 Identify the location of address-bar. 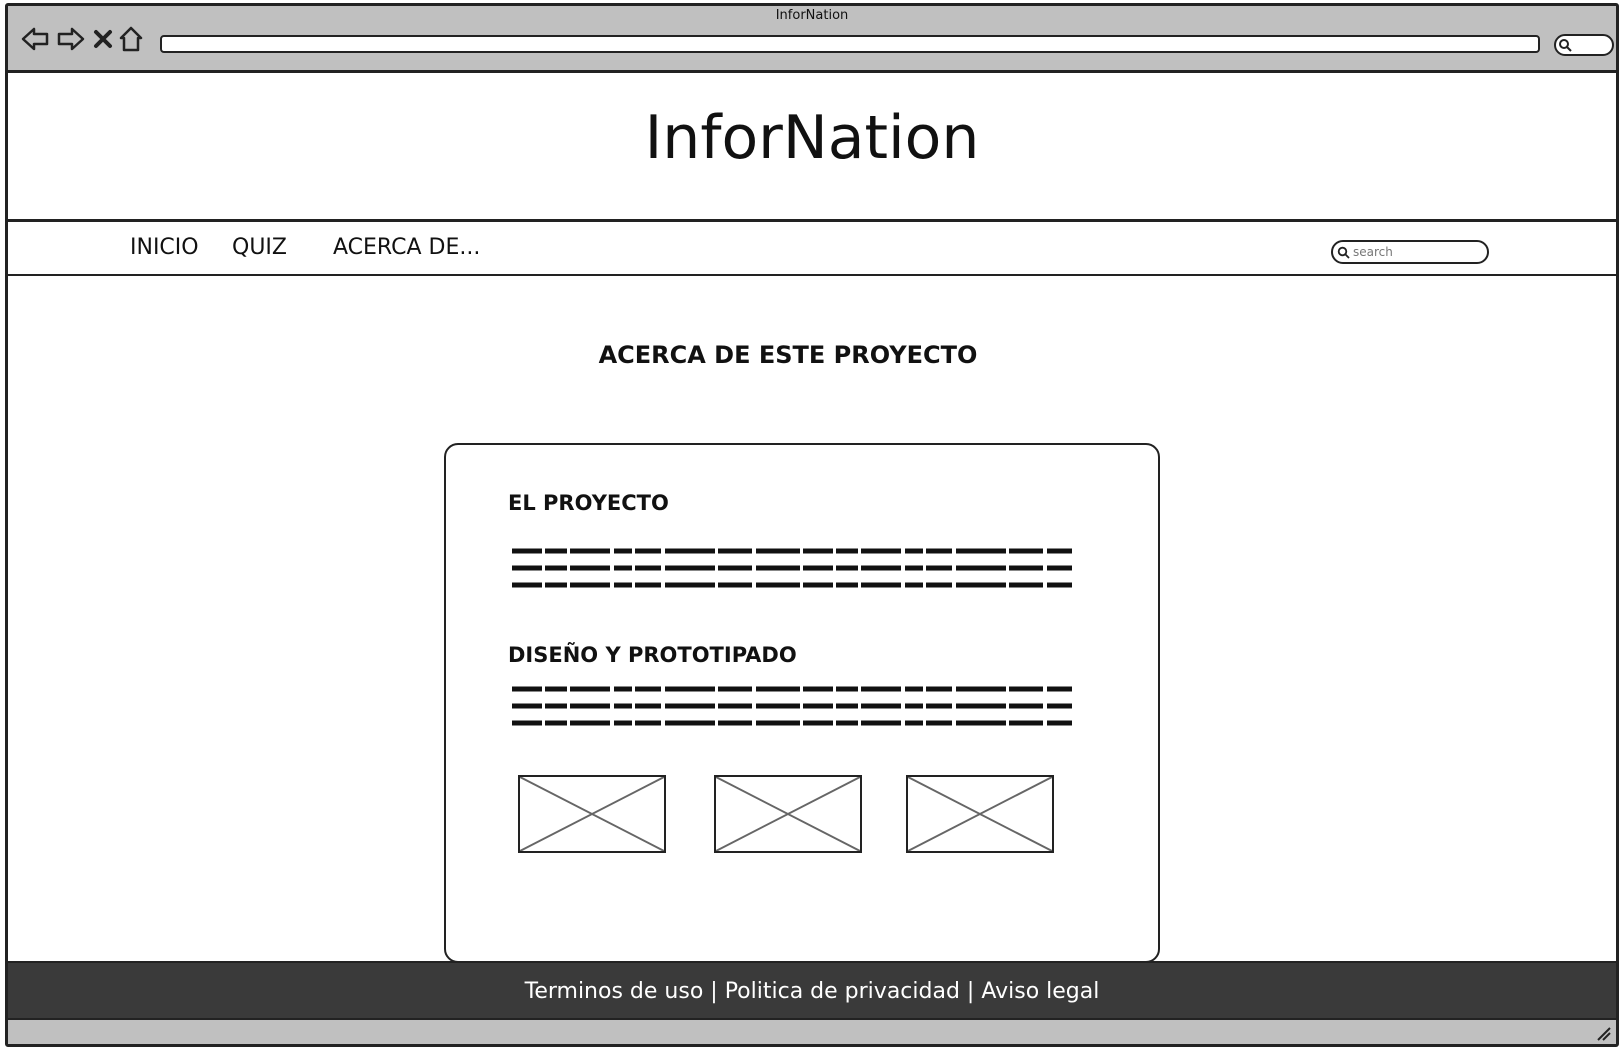
(850, 44).